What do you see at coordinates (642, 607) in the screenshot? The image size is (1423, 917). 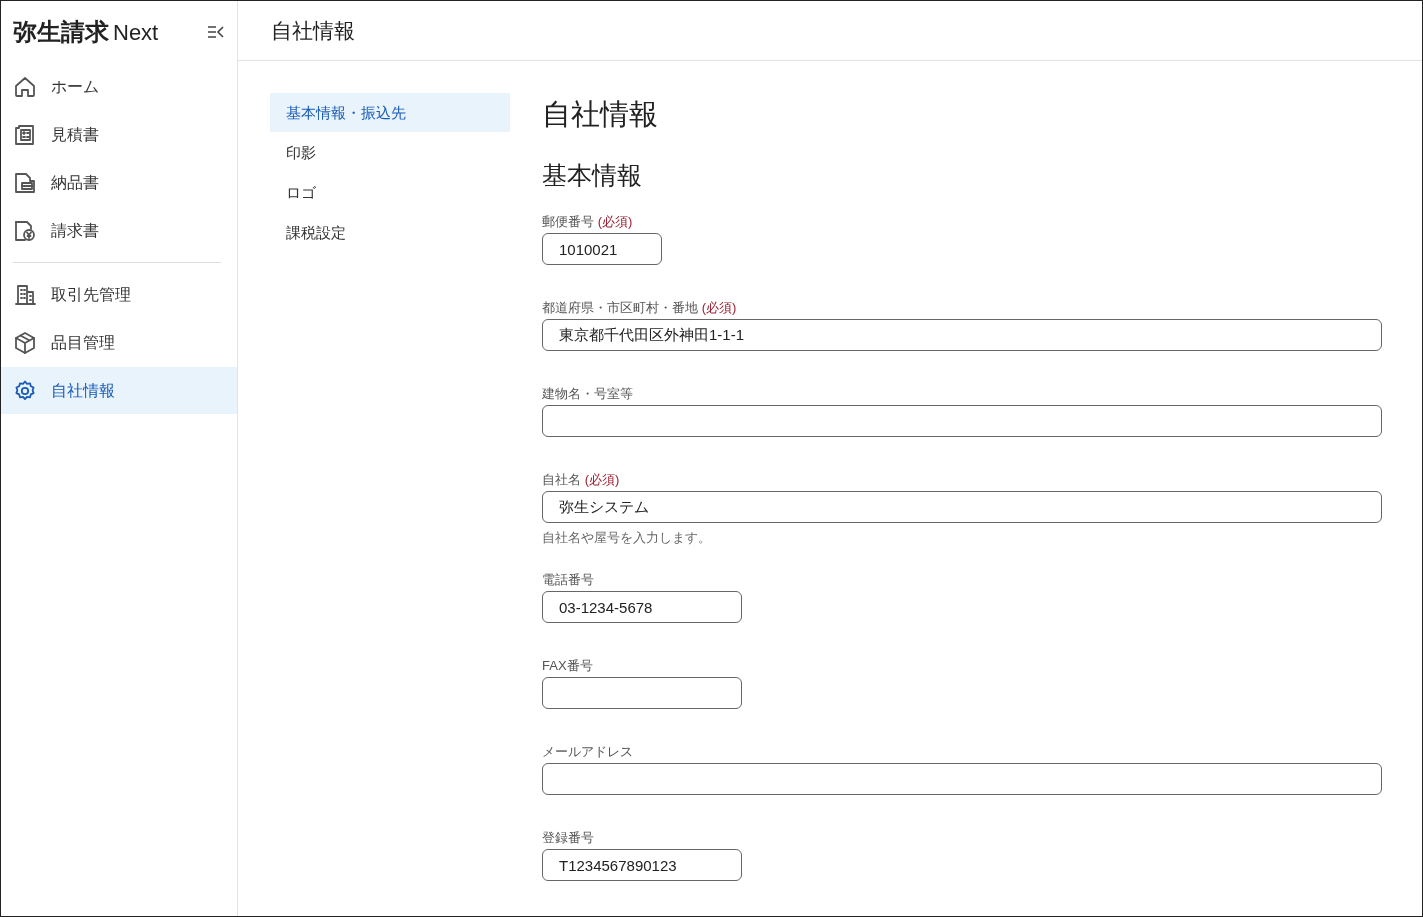 I see `input-field: 03-1234-5678` at bounding box center [642, 607].